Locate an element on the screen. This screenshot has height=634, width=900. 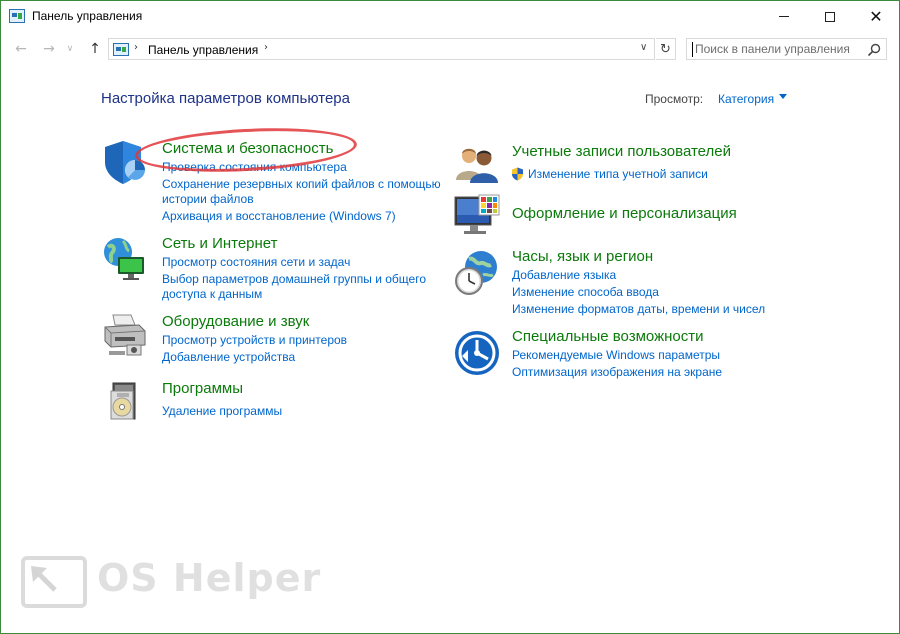
search-box is located at coordinates (786, 49).